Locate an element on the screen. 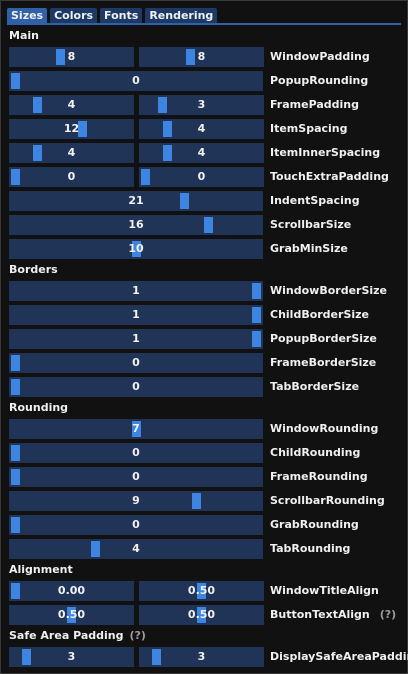  row-label-scrollbar-size: ScrollbarSize is located at coordinates (310, 225).